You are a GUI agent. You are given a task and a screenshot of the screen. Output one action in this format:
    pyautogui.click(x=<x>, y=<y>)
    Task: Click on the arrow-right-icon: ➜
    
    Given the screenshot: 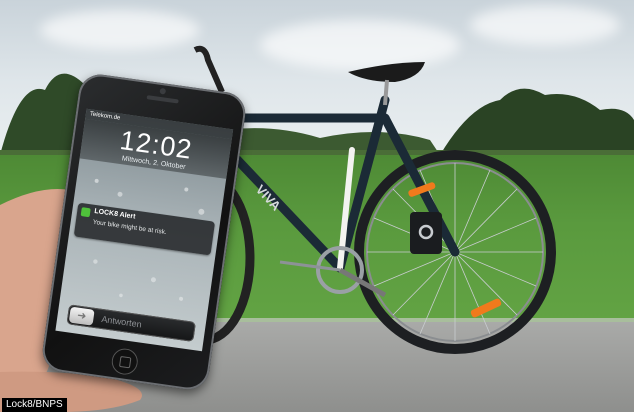 What is the action you would take?
    pyautogui.click(x=81, y=316)
    